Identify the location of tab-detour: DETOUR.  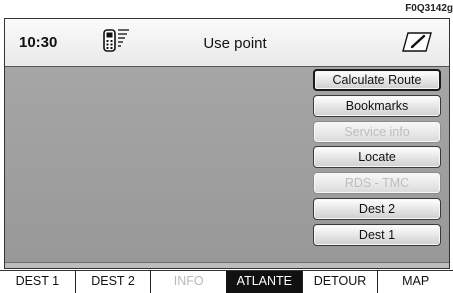
(339, 282).